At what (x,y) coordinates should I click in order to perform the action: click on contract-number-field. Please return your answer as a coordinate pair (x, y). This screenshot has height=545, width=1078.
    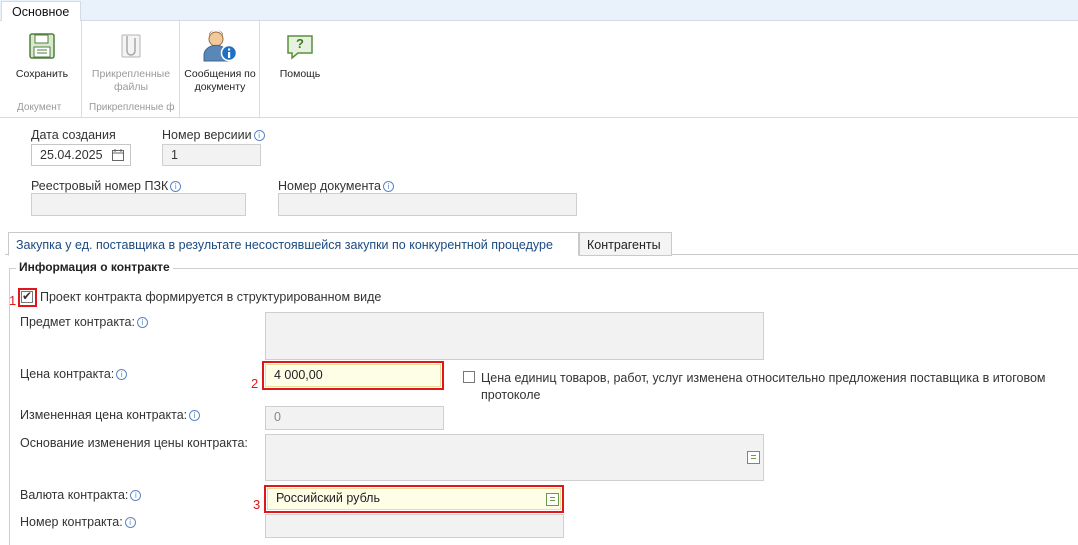
    Looking at the image, I should click on (414, 526).